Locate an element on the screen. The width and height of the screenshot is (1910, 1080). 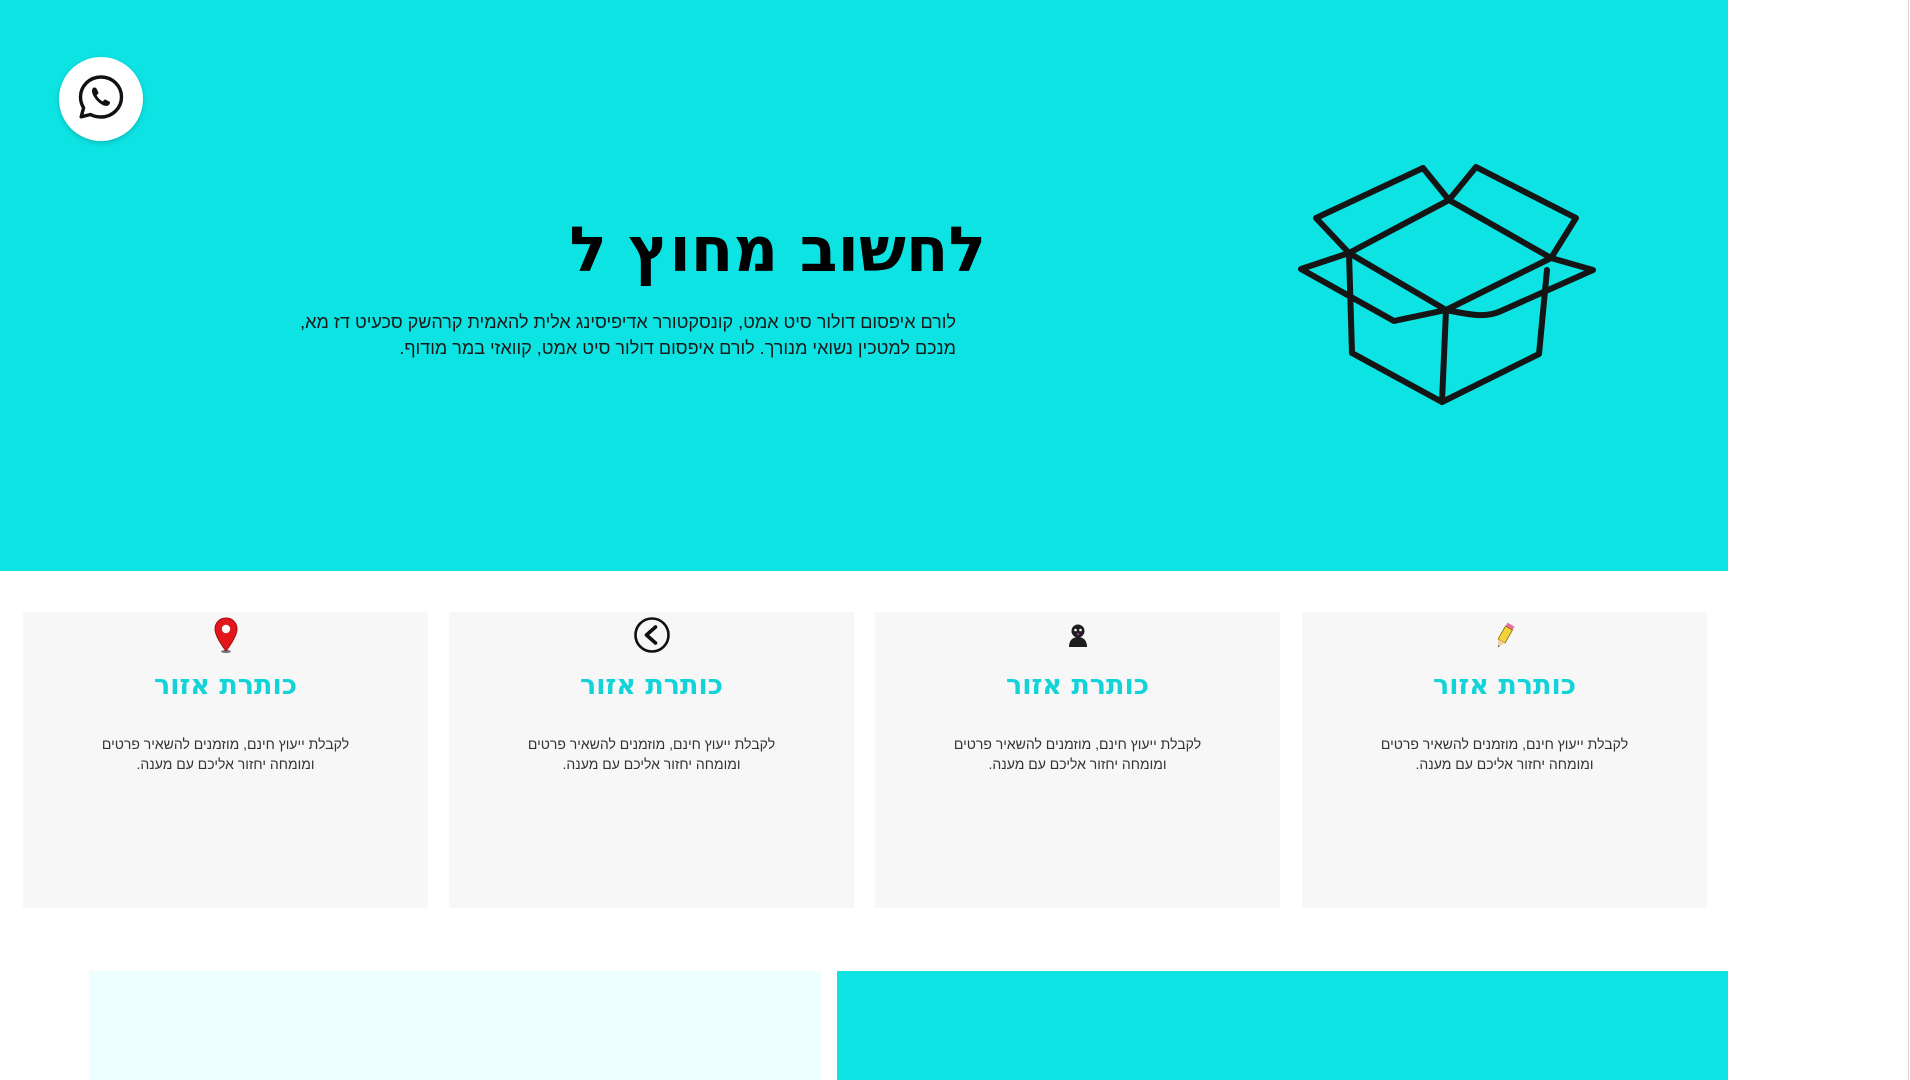
whatsapp-icon is located at coordinates (101, 99).